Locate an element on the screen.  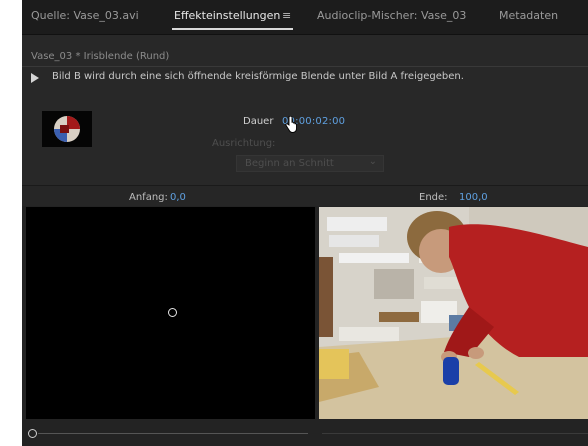
scroll-handle-icon is located at coordinates (32, 433).